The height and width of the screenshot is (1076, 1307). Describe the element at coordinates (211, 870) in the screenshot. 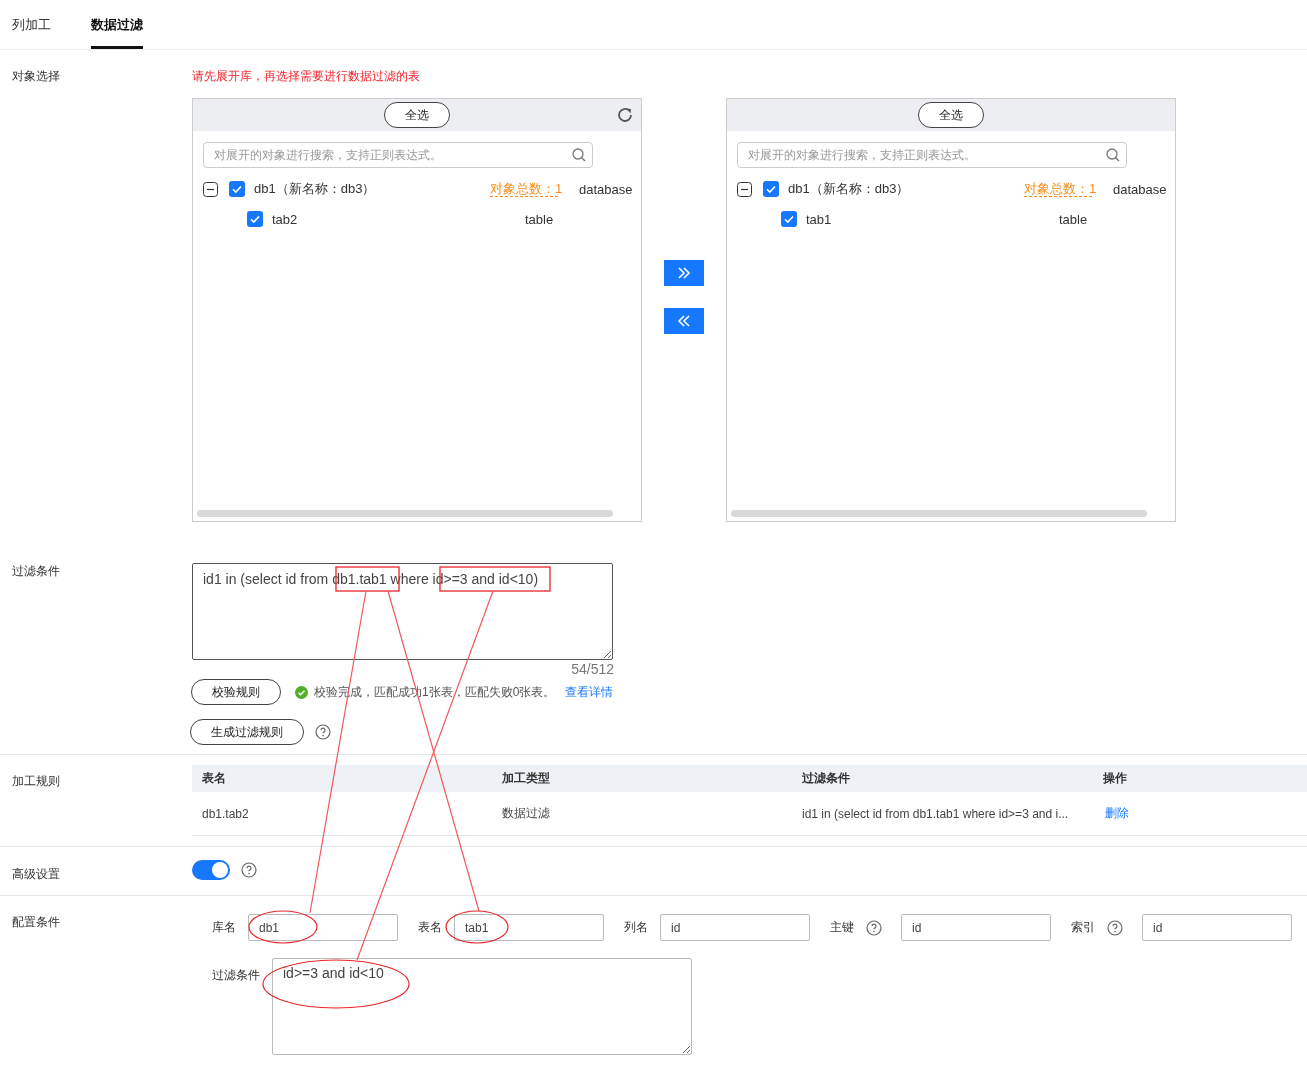

I see `toggle-switch` at that location.